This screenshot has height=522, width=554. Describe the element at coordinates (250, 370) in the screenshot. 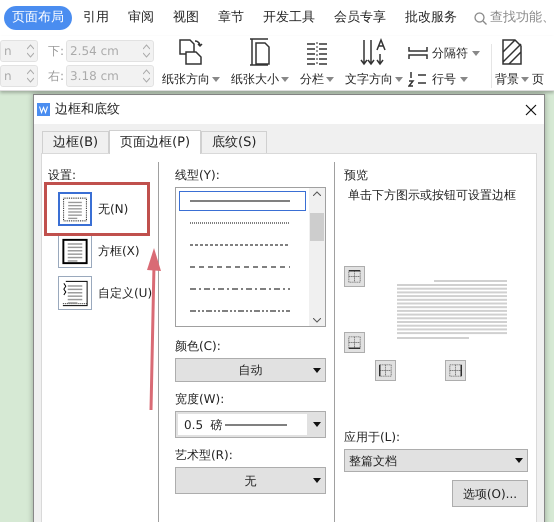

I see `color-dropdown: 自动` at that location.